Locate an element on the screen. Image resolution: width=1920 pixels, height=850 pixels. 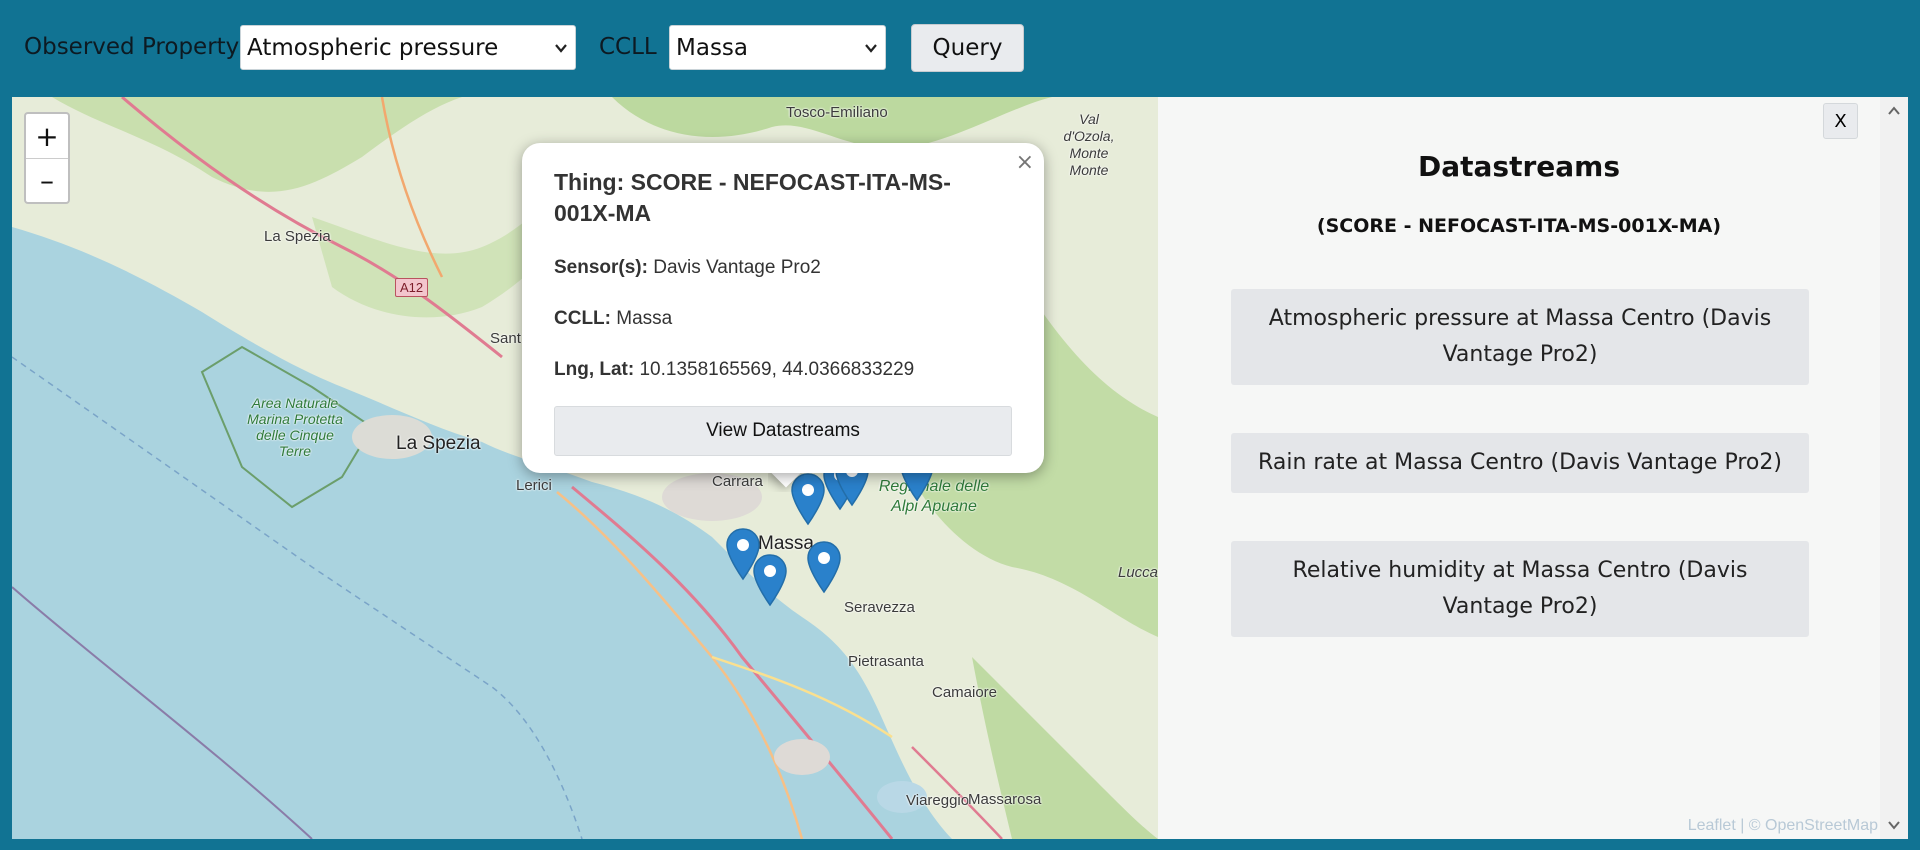
observed-property-select: Atmospheric pressure is located at coordinates (408, 47).